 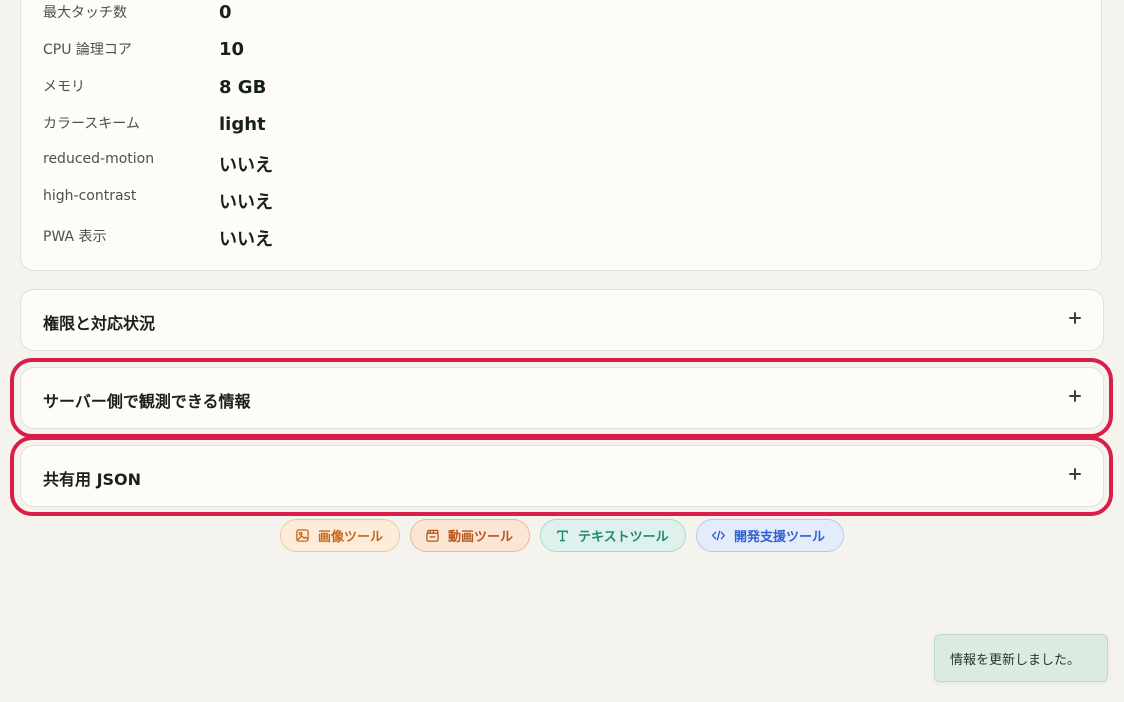 I want to click on info-label: high-contrast, so click(x=90, y=196).